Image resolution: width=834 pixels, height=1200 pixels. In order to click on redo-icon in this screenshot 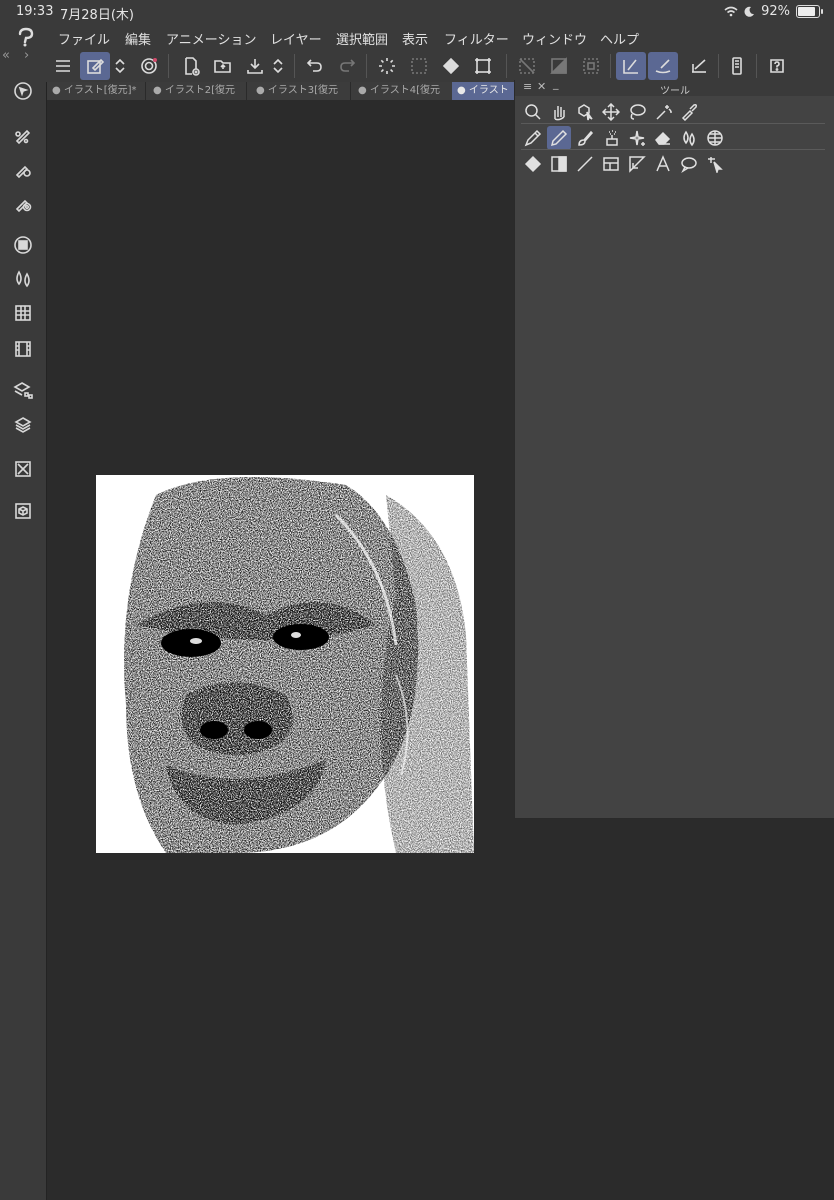, I will do `click(347, 66)`.